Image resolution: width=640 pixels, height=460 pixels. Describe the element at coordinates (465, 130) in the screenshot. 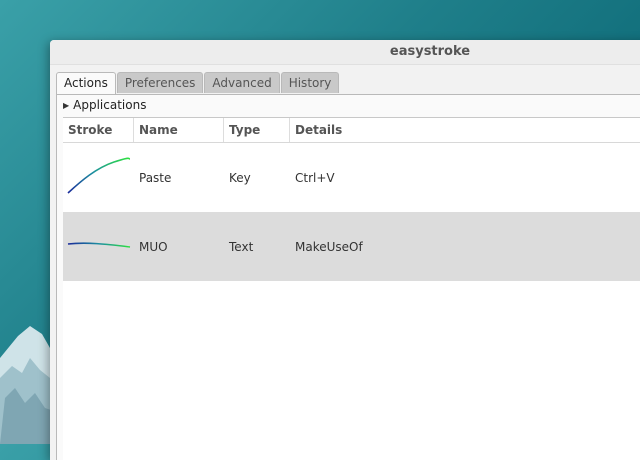

I see `column-header-details: Details` at that location.